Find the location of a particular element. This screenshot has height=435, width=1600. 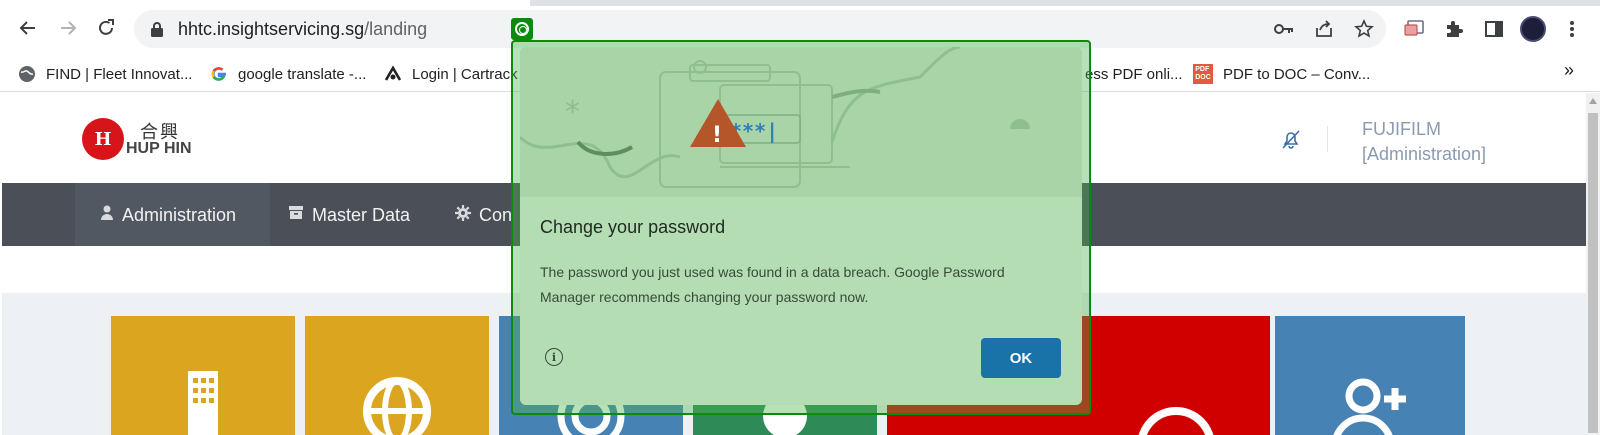

pdf-doc-icon: PDF DOC is located at coordinates (1203, 74).